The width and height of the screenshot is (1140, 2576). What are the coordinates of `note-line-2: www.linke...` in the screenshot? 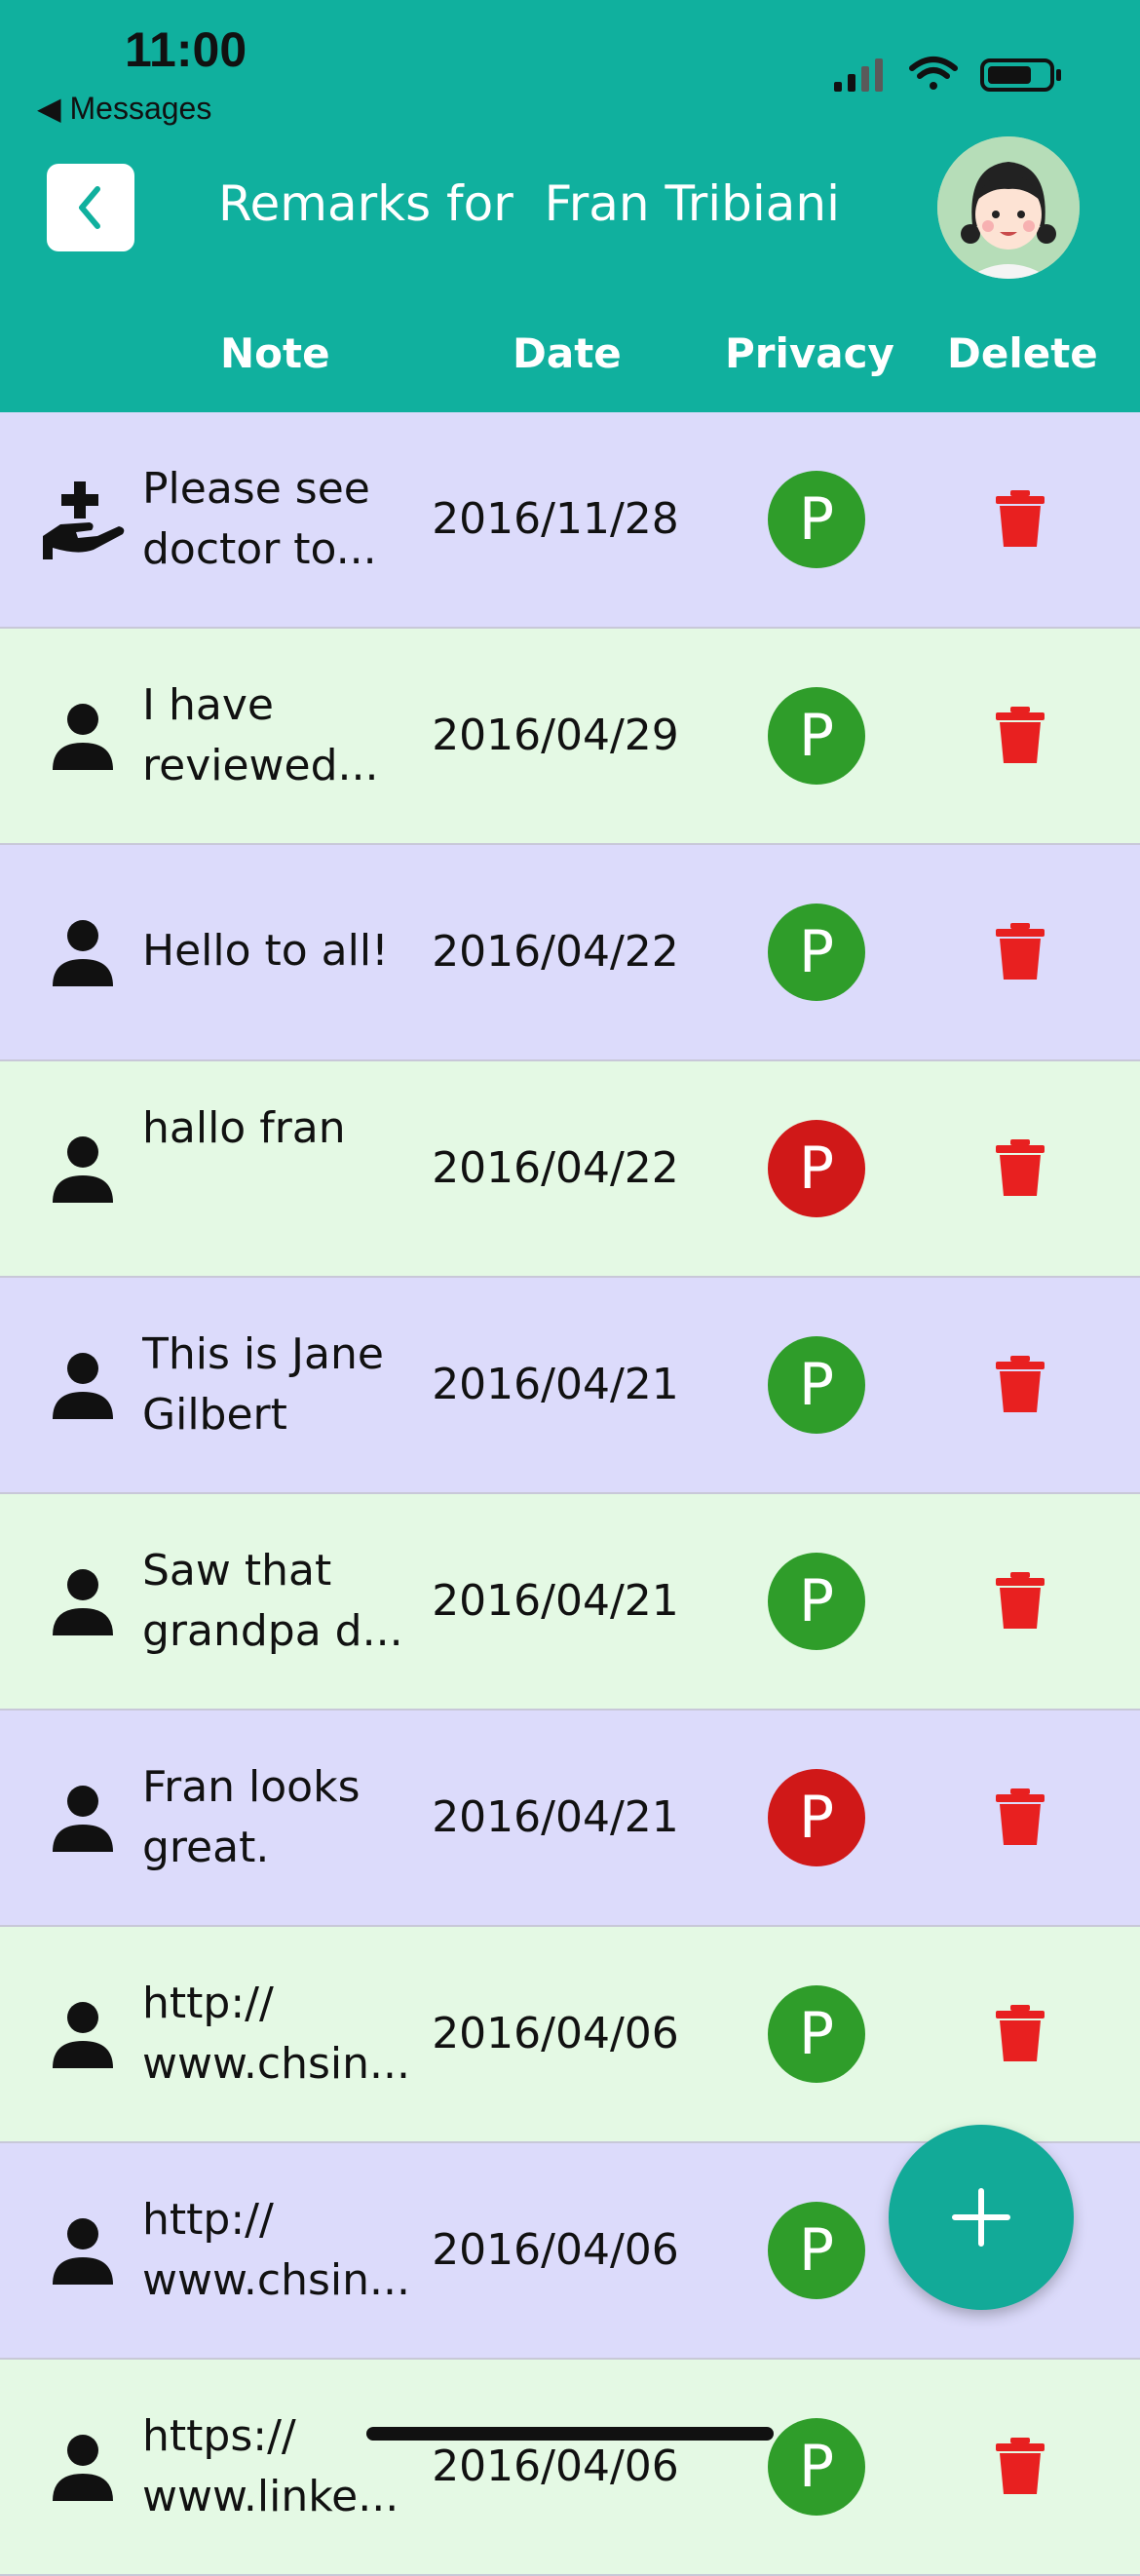 It's located at (271, 2496).